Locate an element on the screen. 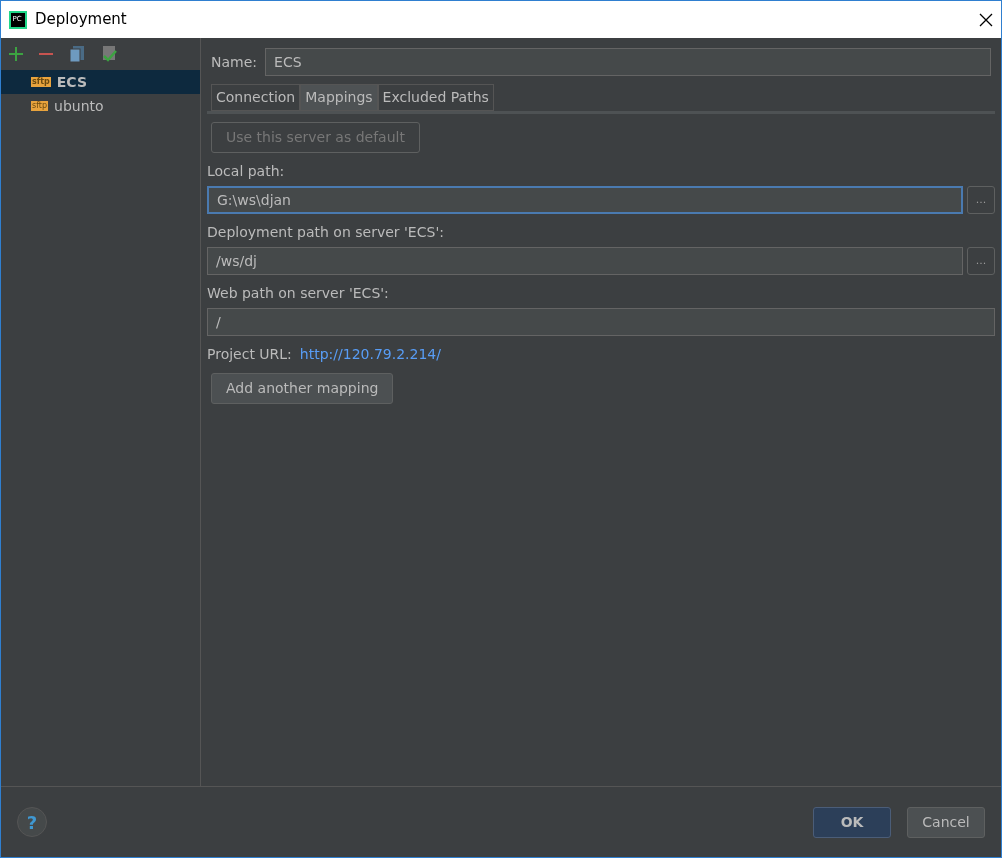  server-item: sftp ubunto is located at coordinates (100, 106).